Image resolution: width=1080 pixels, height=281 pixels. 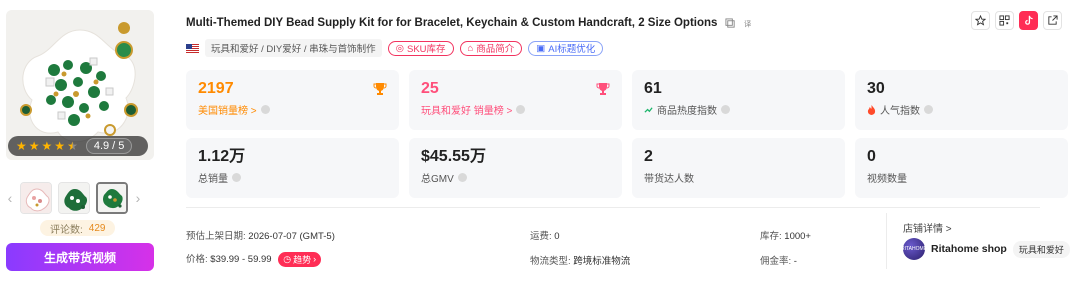 What do you see at coordinates (550, 261) in the screenshot?
I see `logistics-key: 物流类型:` at bounding box center [550, 261].